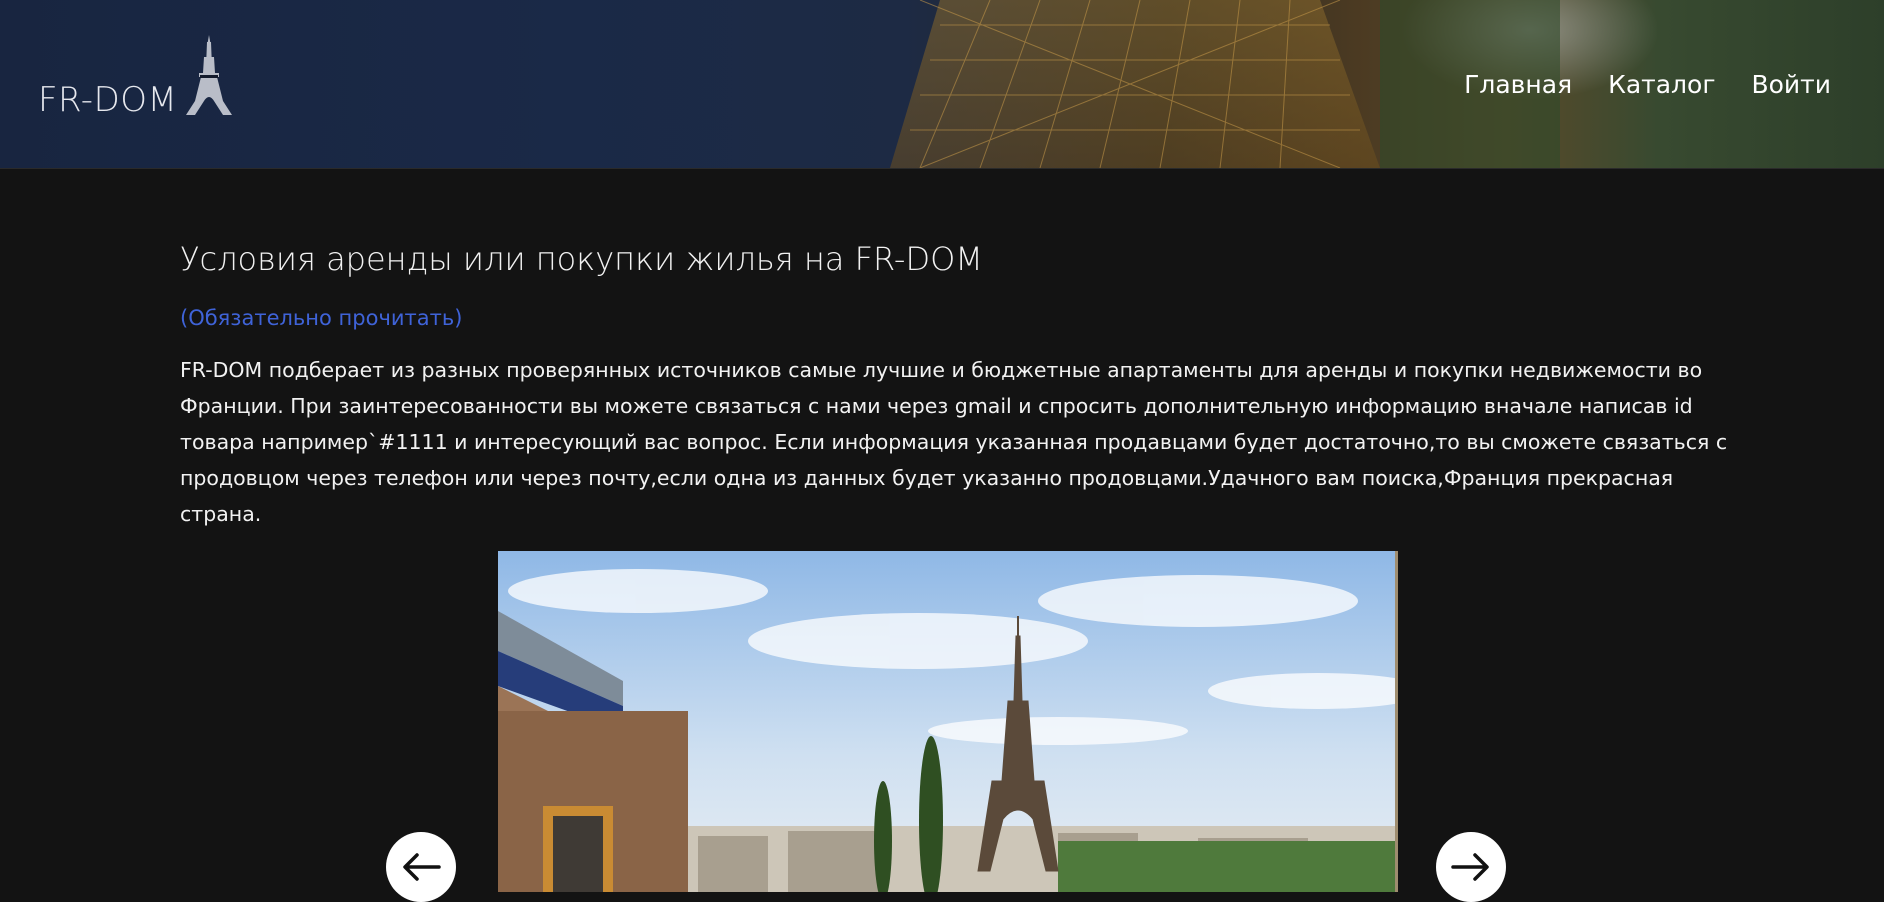 The height and width of the screenshot is (902, 1884). What do you see at coordinates (1791, 84) in the screenshot?
I see `nav-link-login: Войти` at bounding box center [1791, 84].